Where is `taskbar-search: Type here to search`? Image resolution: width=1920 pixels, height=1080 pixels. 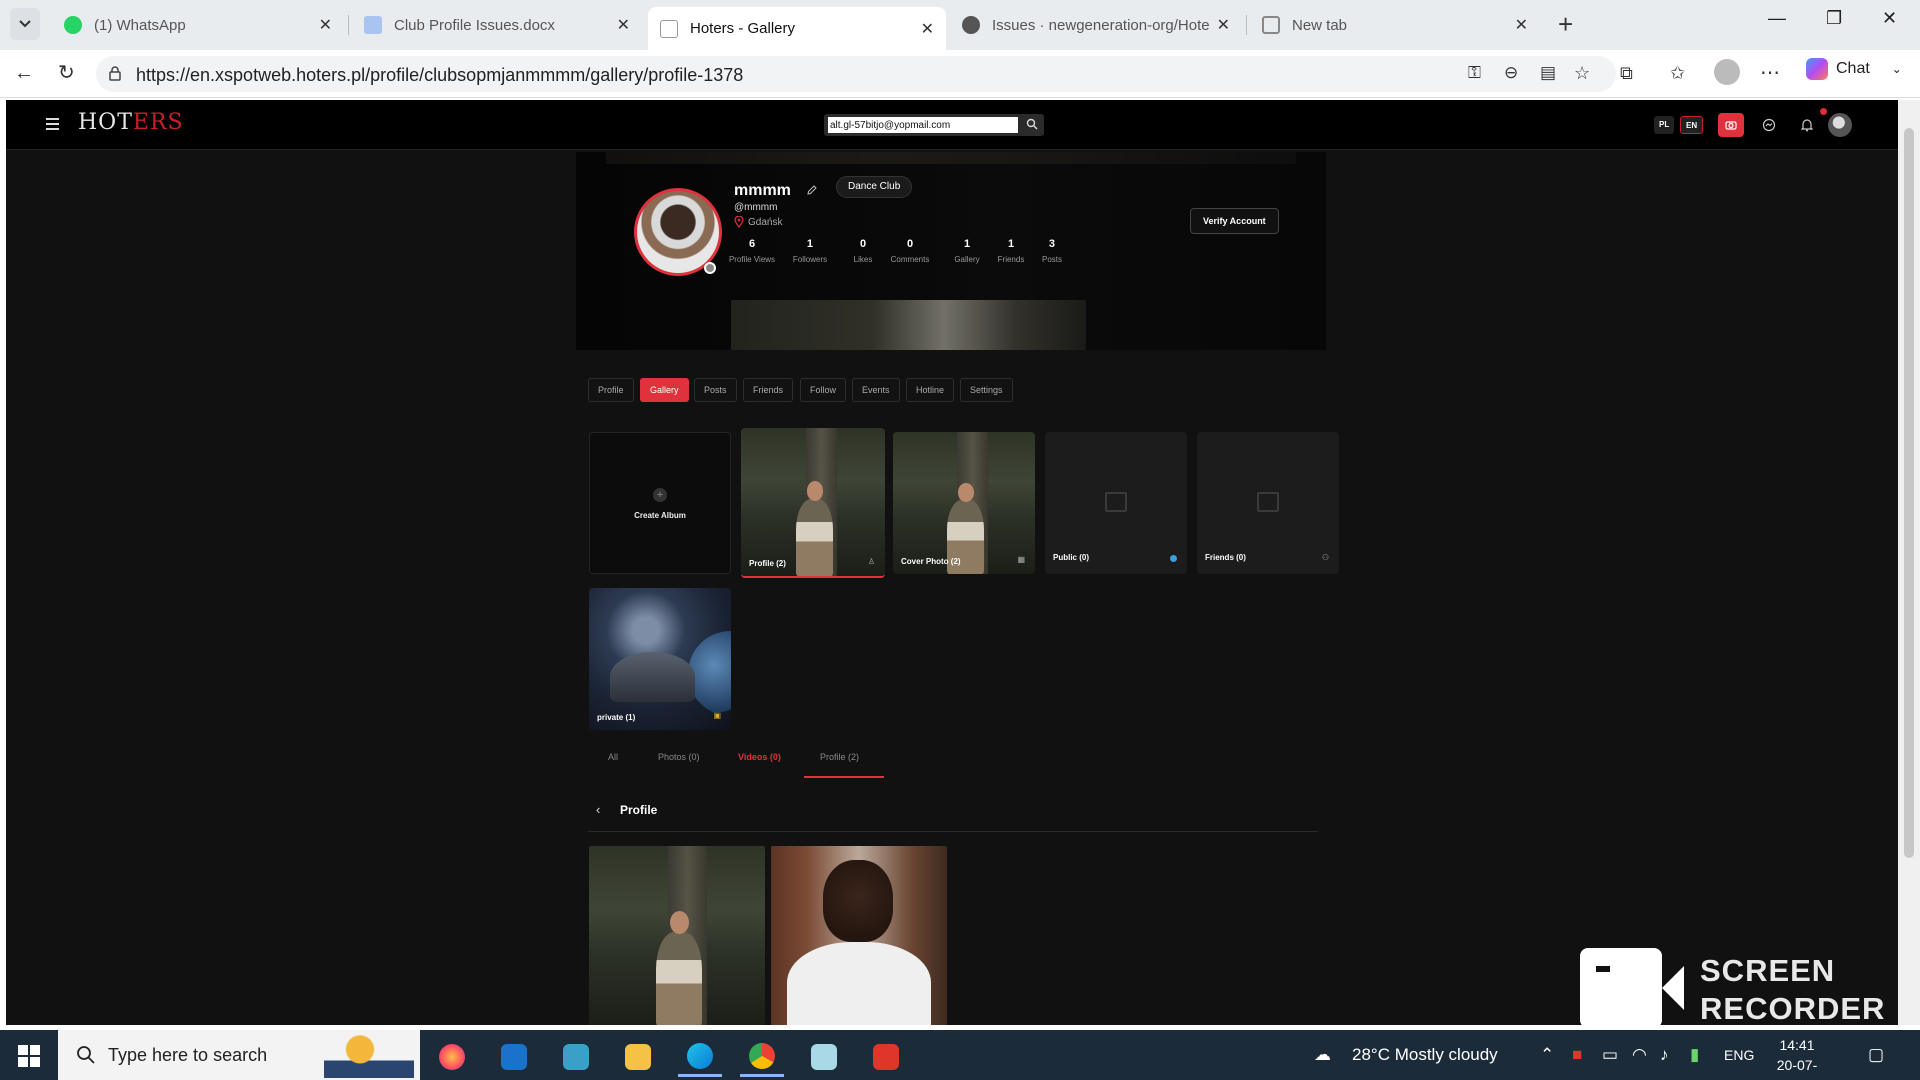 taskbar-search: Type here to search is located at coordinates (239, 1055).